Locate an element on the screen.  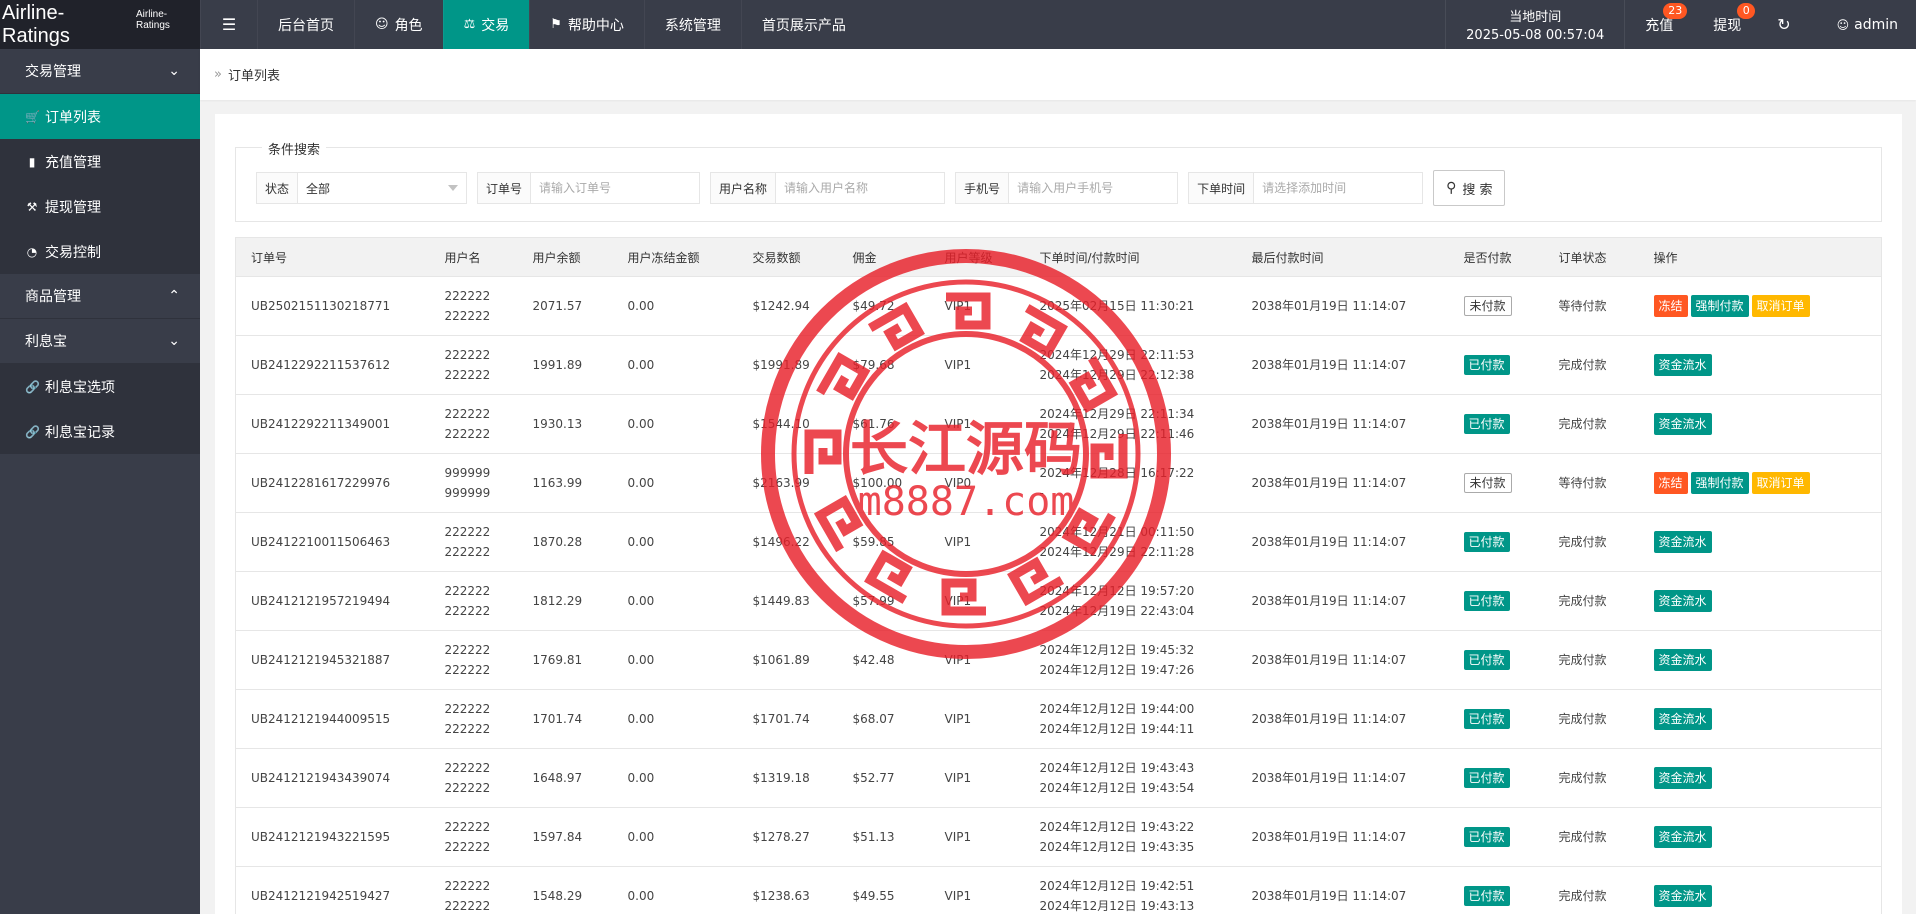
balance-cell: 2071.57 is located at coordinates (565, 306).